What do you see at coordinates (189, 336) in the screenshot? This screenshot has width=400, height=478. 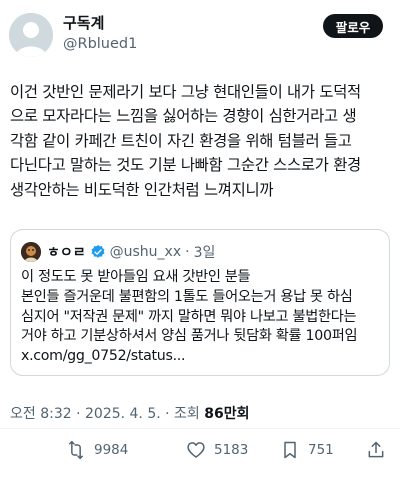 I see `quoted-text-line: 거야 하고 기분상하셔서 양심 품거나 뒷담화 확률 100퍼임` at bounding box center [189, 336].